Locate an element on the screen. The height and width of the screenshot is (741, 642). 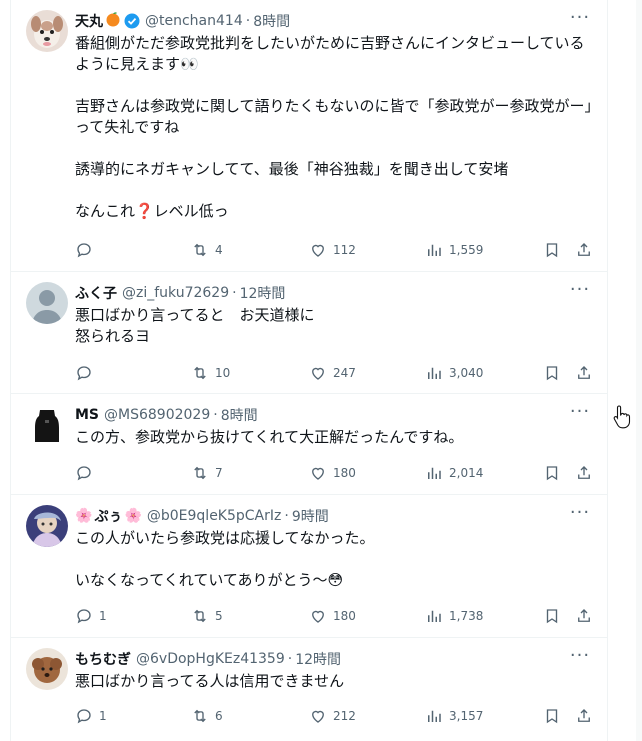
share-icon is located at coordinates (584, 372).